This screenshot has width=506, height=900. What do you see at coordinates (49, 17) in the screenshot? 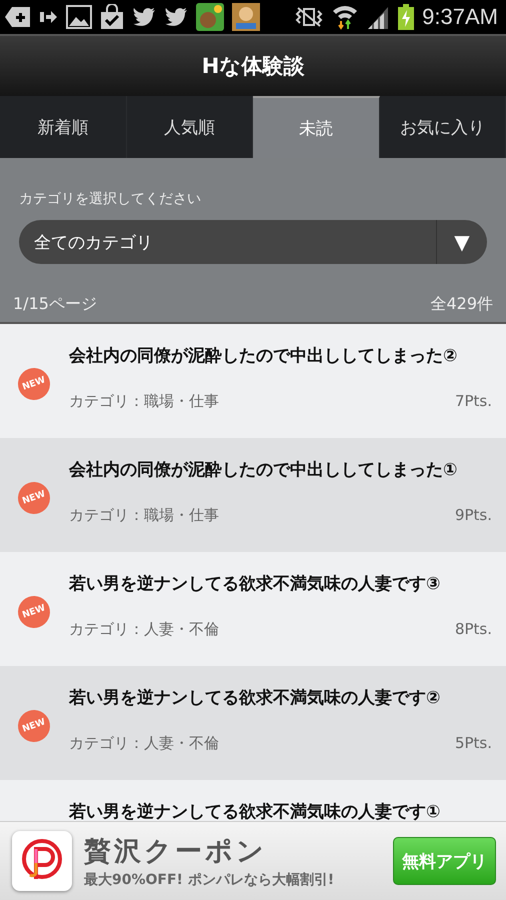
I see `arrow-icon` at bounding box center [49, 17].